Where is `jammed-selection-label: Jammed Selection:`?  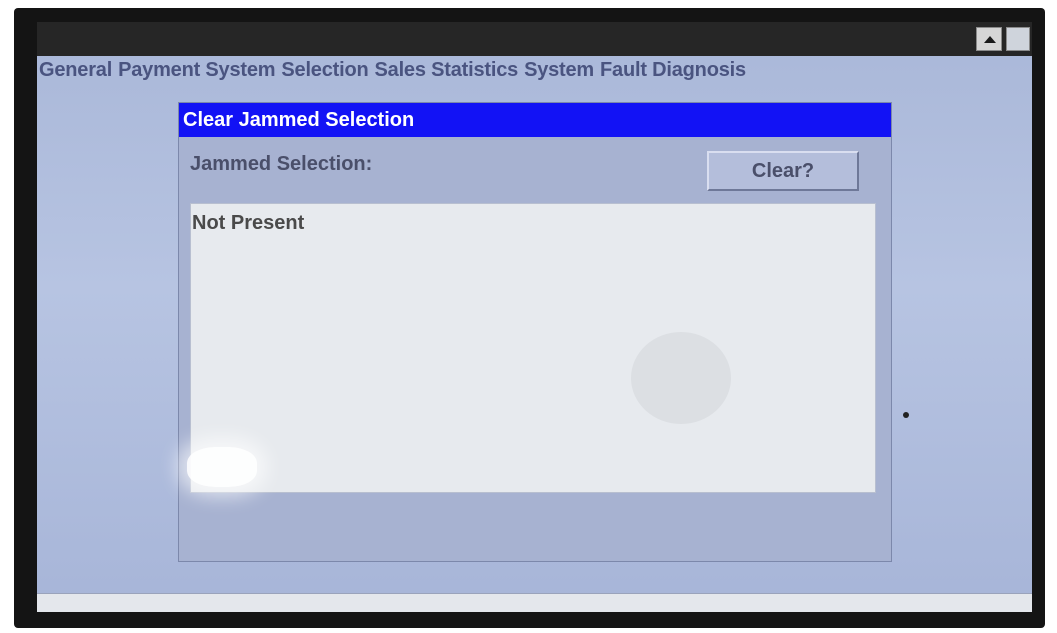 jammed-selection-label: Jammed Selection: is located at coordinates (281, 164).